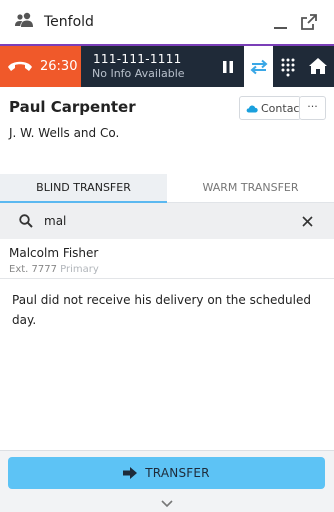 This screenshot has height=512, width=334. Describe the element at coordinates (79, 269) in the screenshot. I see `result-tag: Primary` at that location.